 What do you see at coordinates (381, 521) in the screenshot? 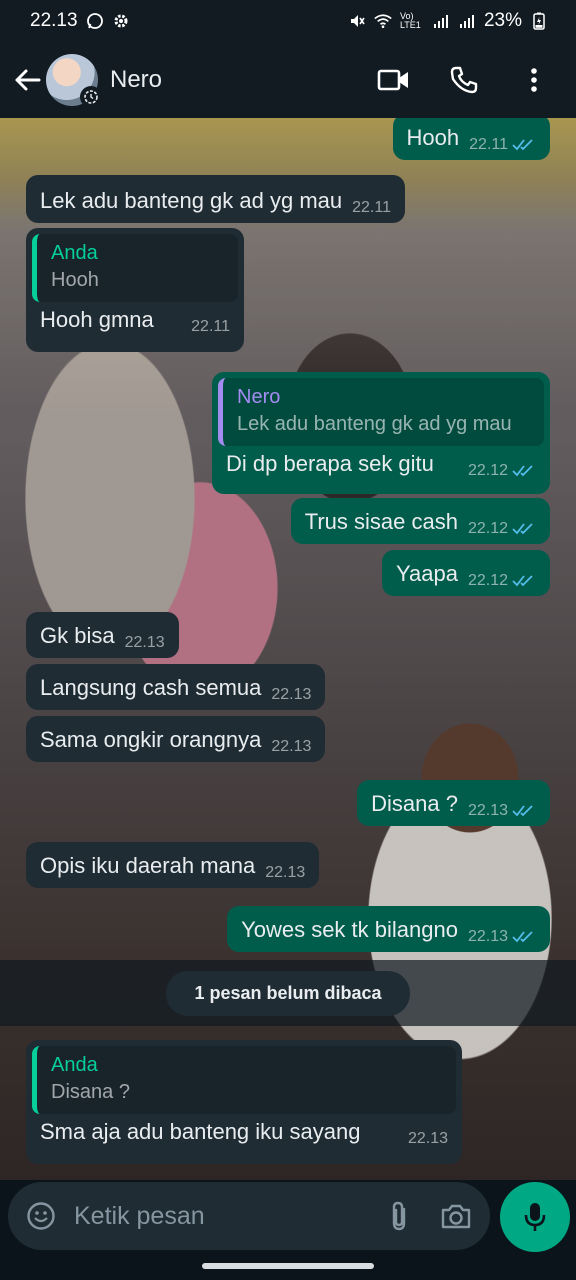
I see `message-text: Trus sisae cash` at bounding box center [381, 521].